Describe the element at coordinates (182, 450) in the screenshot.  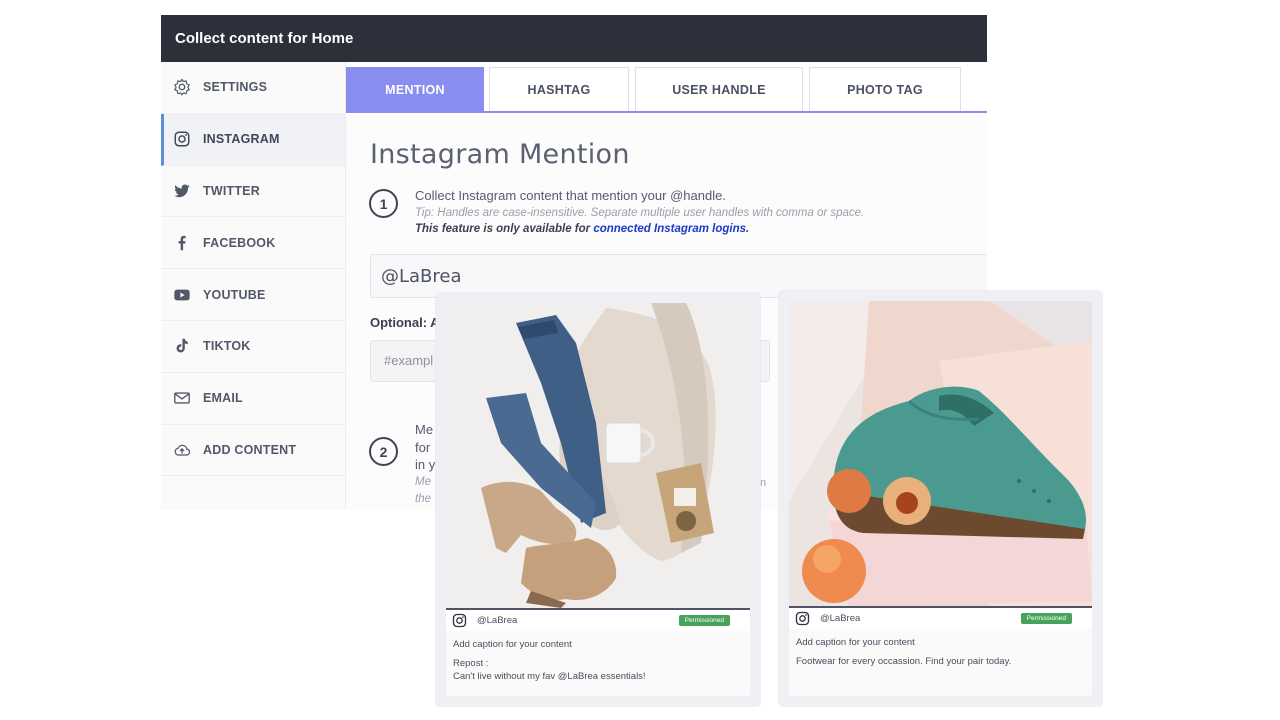
I see `cloud-upload-icon` at that location.